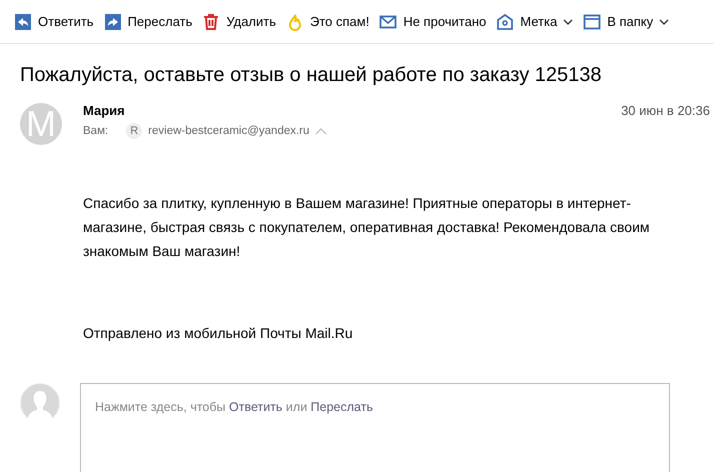 Image resolution: width=714 pixels, height=472 pixels. Describe the element at coordinates (113, 21) in the screenshot. I see `forward-icon` at that location.